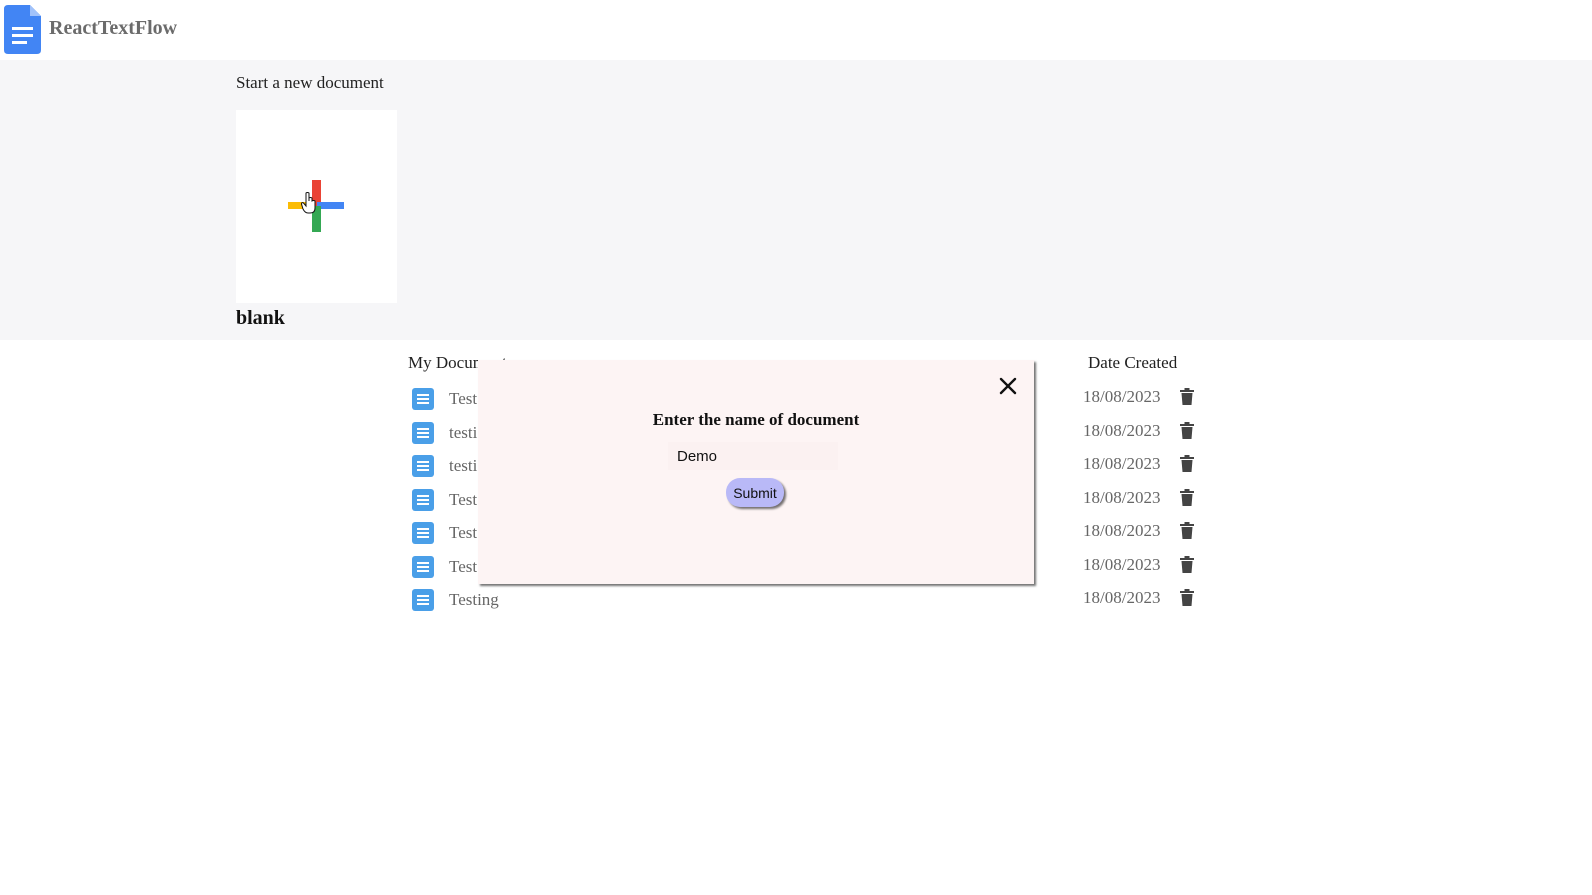  What do you see at coordinates (755, 492) in the screenshot?
I see `submit-button: Submit` at bounding box center [755, 492].